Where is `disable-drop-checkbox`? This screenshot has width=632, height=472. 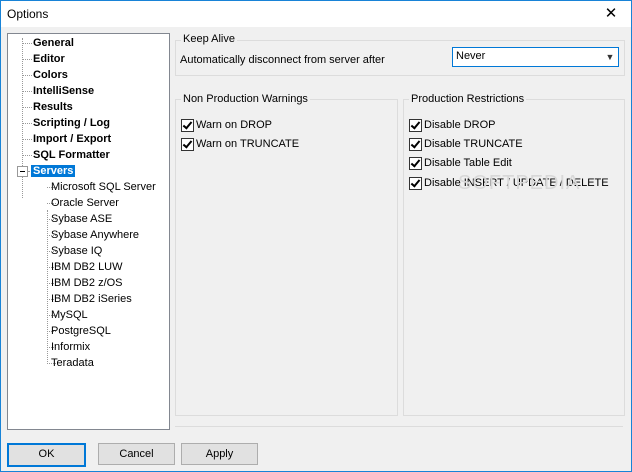 disable-drop-checkbox is located at coordinates (415, 125).